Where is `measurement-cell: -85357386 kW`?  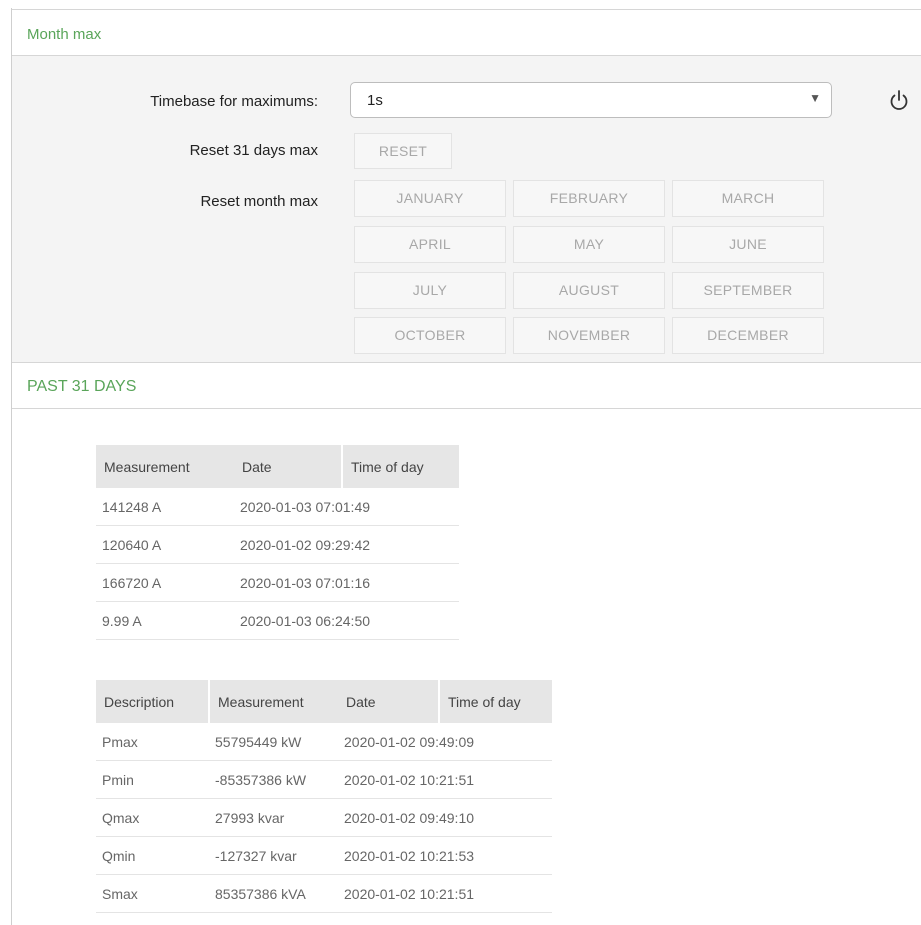 measurement-cell: -85357386 kW is located at coordinates (273, 779).